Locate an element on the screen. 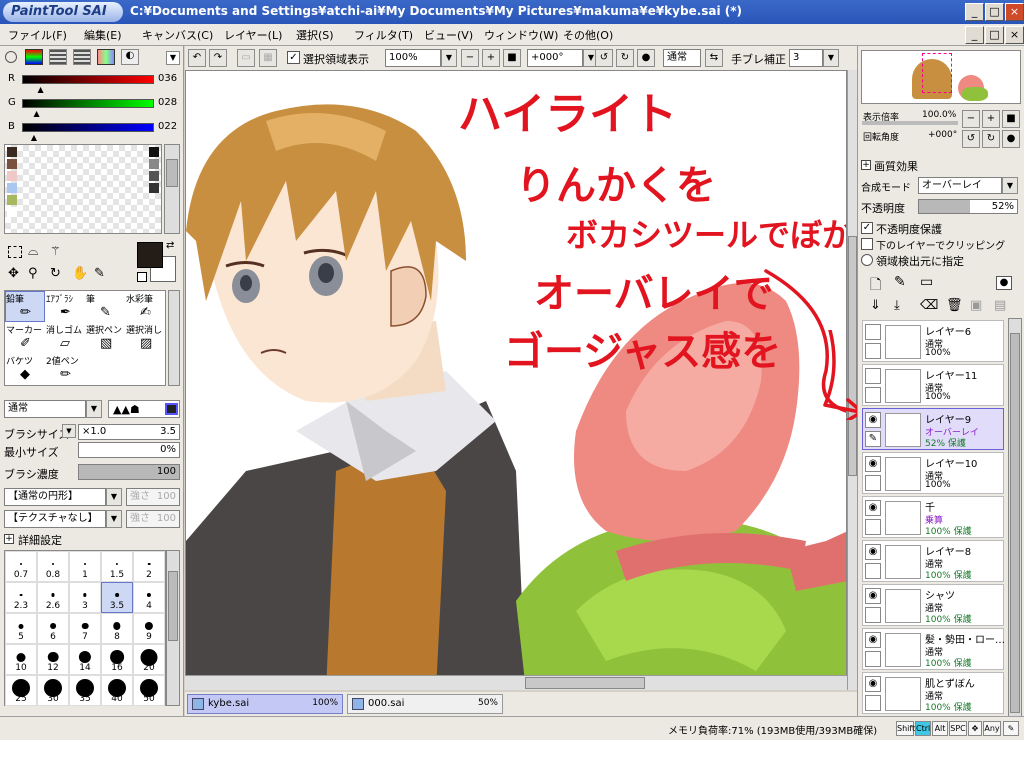 The height and width of the screenshot is (768, 1024). deselect-icon: ▭ is located at coordinates (246, 58).